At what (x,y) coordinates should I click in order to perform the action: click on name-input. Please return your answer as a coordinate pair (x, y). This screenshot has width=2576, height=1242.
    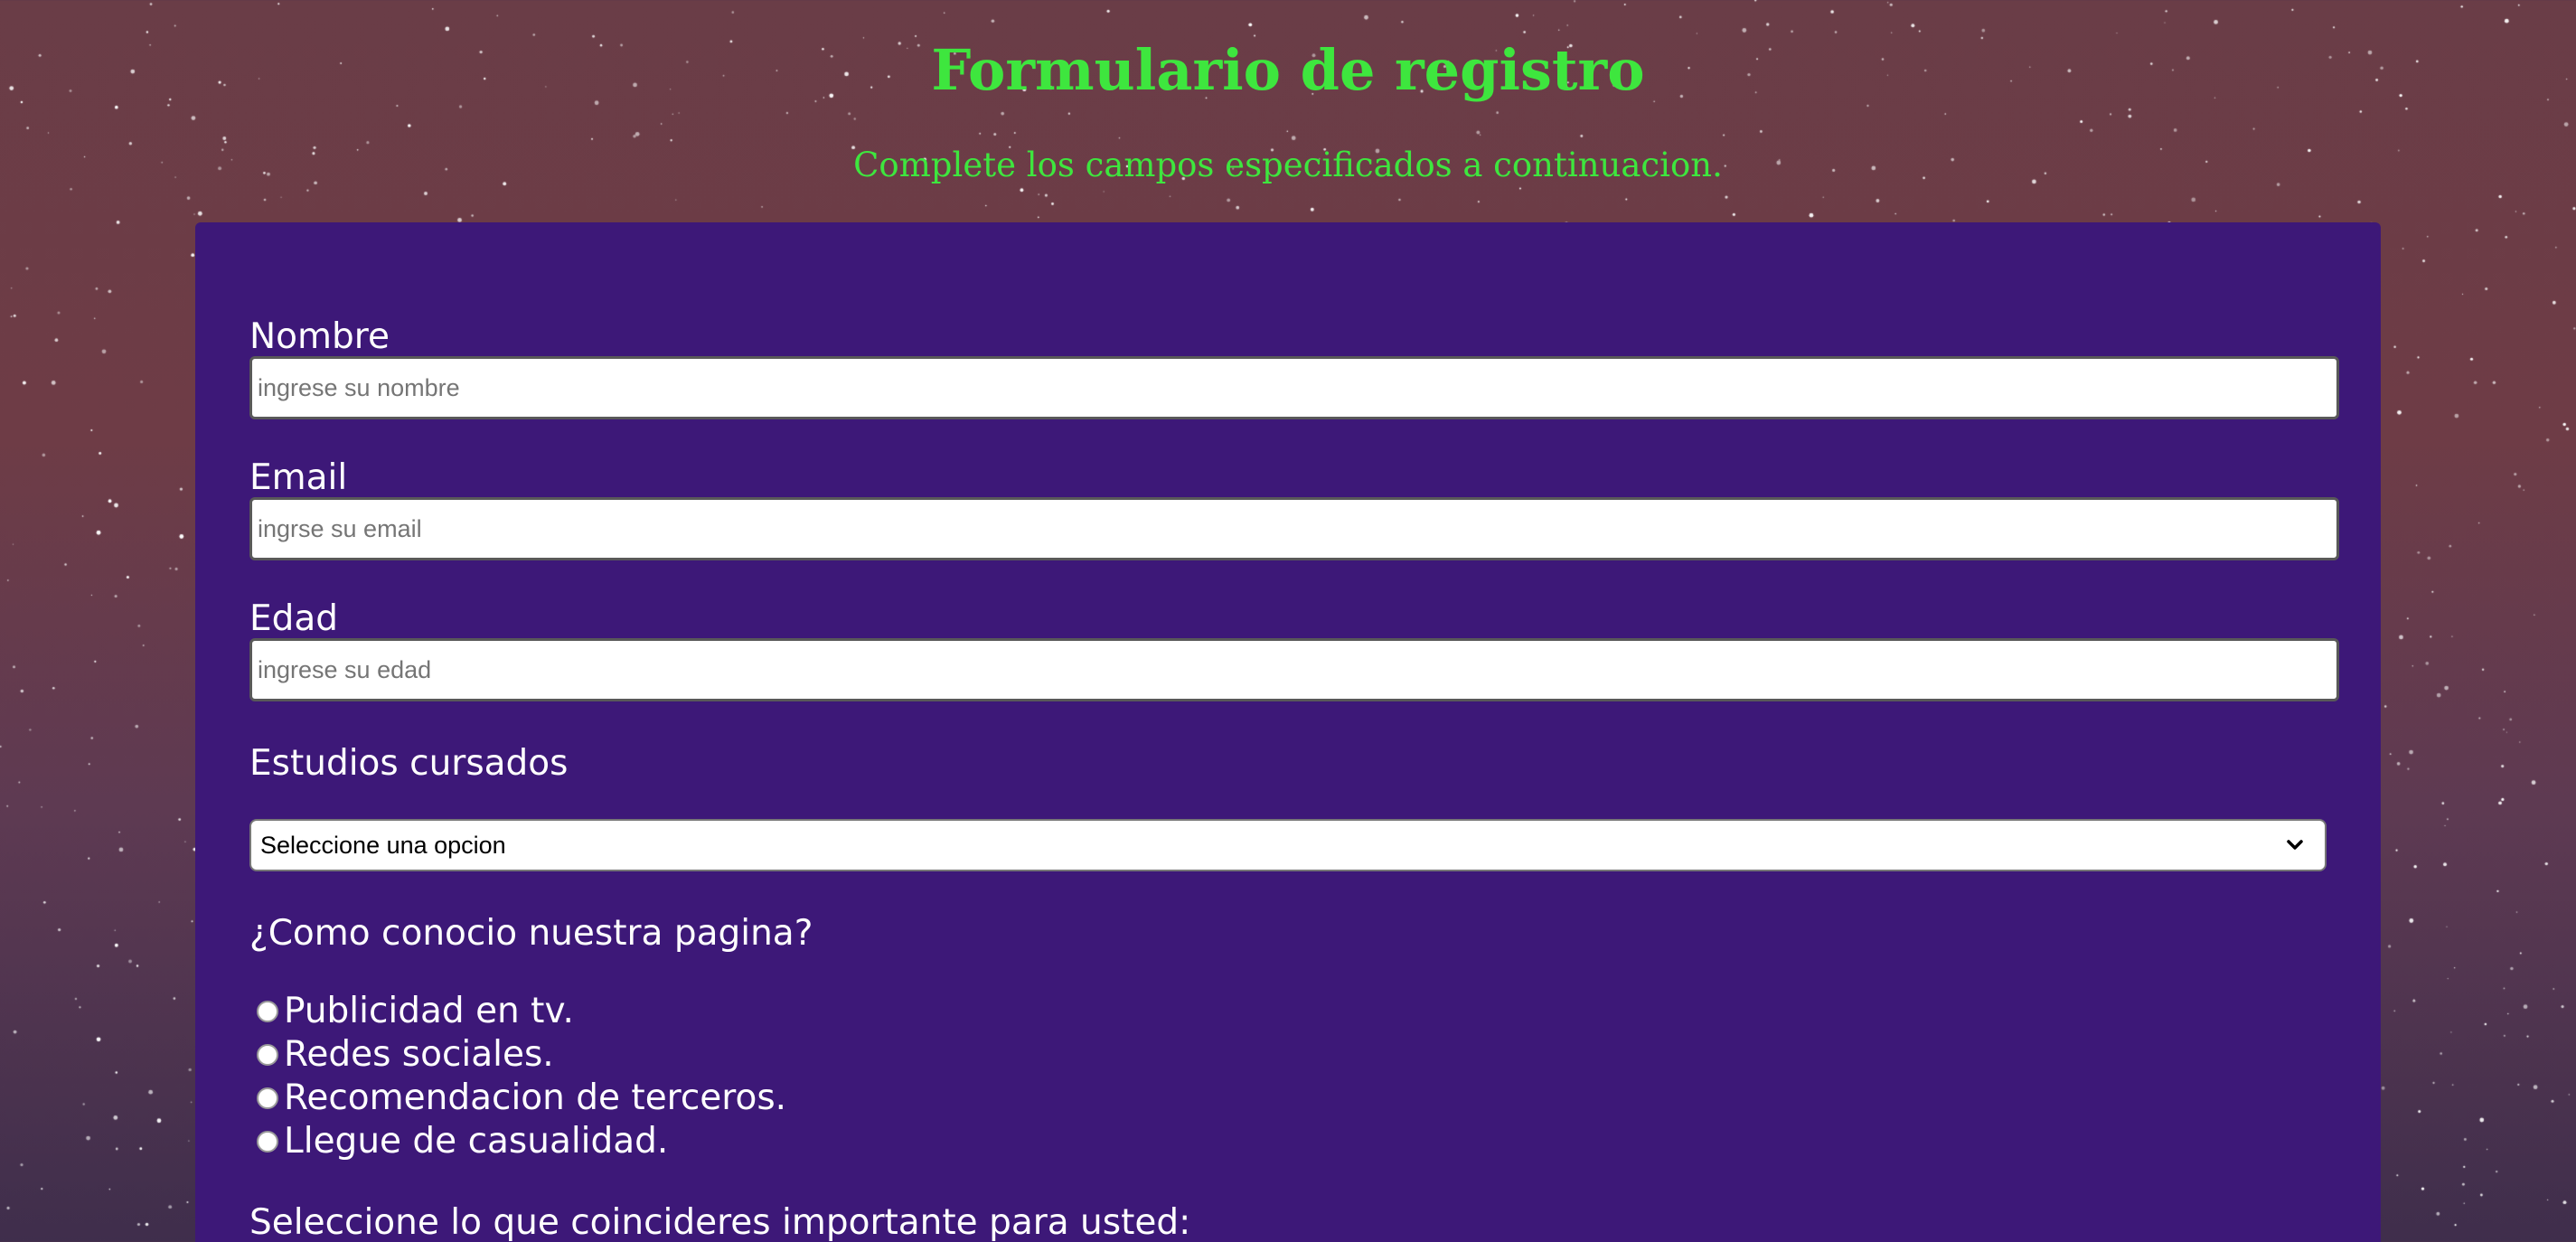
    Looking at the image, I should click on (1294, 387).